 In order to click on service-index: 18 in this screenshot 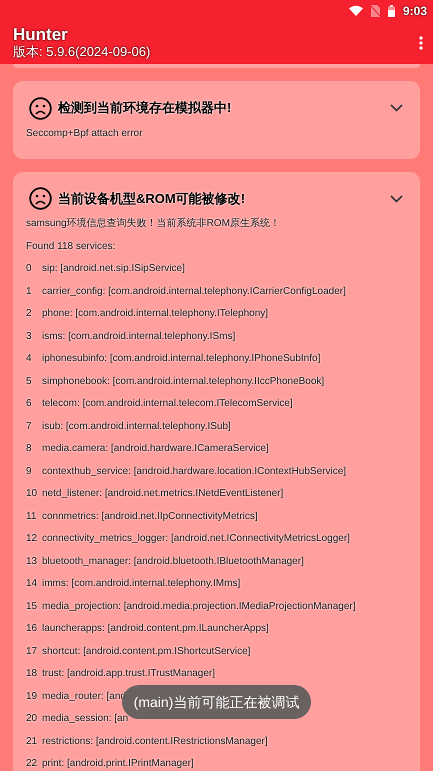, I will do `click(32, 674)`.